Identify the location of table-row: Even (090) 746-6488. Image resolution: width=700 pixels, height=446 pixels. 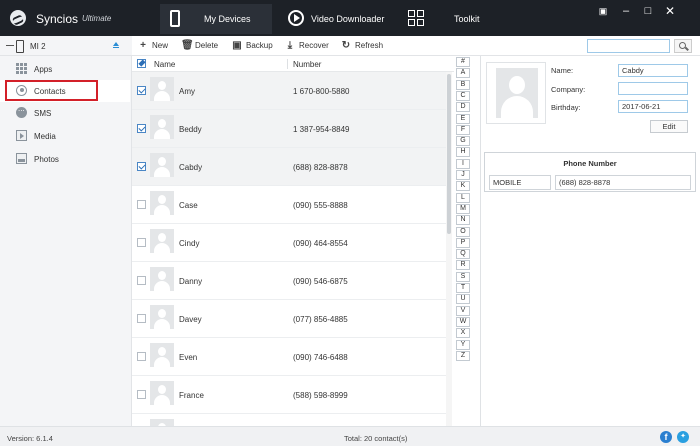
(289, 357).